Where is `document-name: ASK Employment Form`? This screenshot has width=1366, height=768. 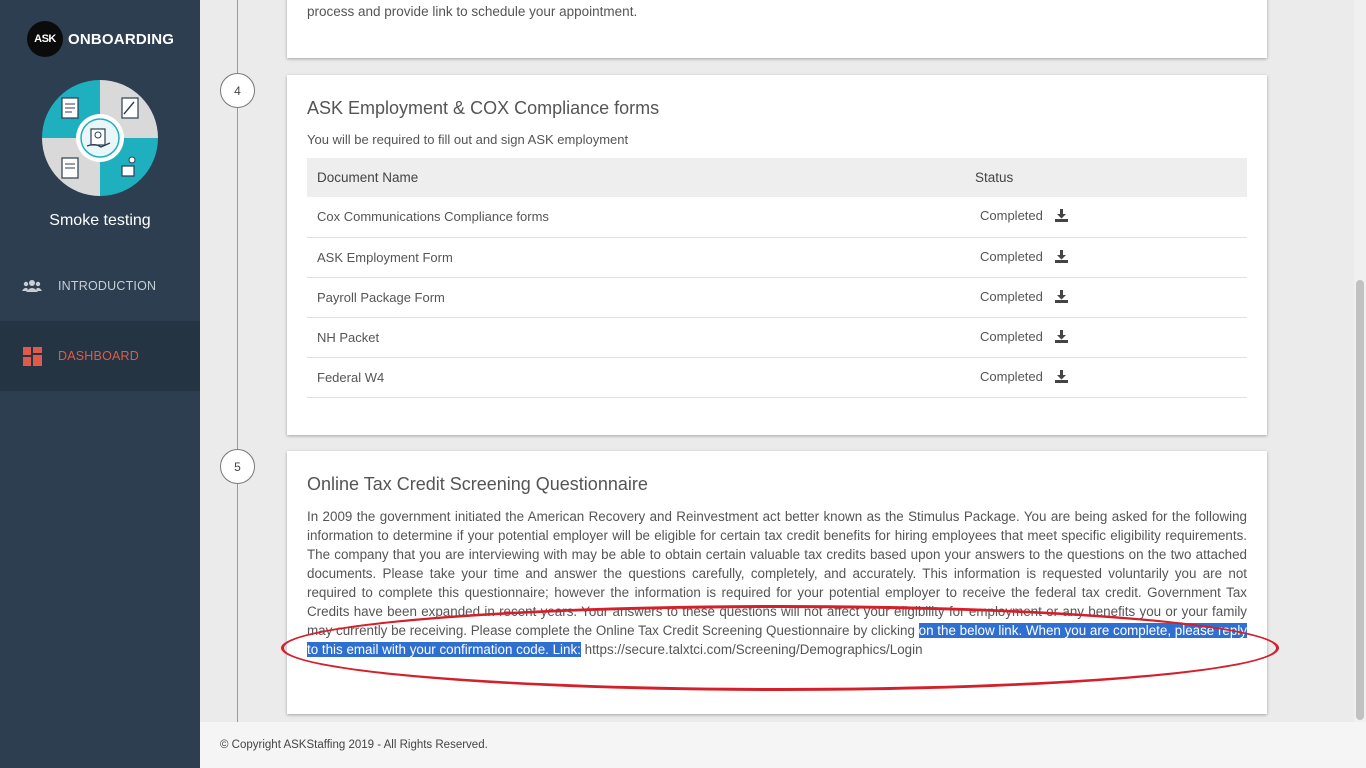 document-name: ASK Employment Form is located at coordinates (637, 257).